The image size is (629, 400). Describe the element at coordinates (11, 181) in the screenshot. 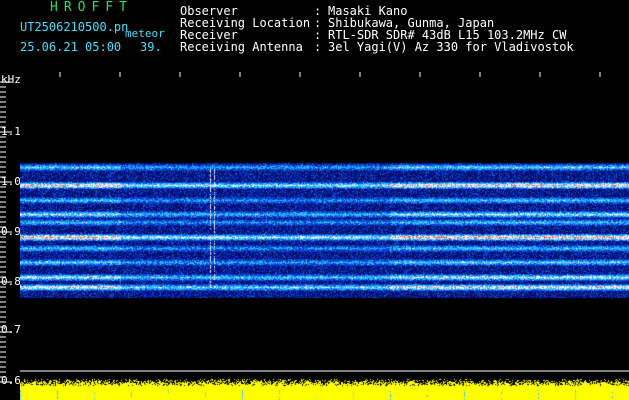

I see `y-tick-label-2: 1.0` at that location.